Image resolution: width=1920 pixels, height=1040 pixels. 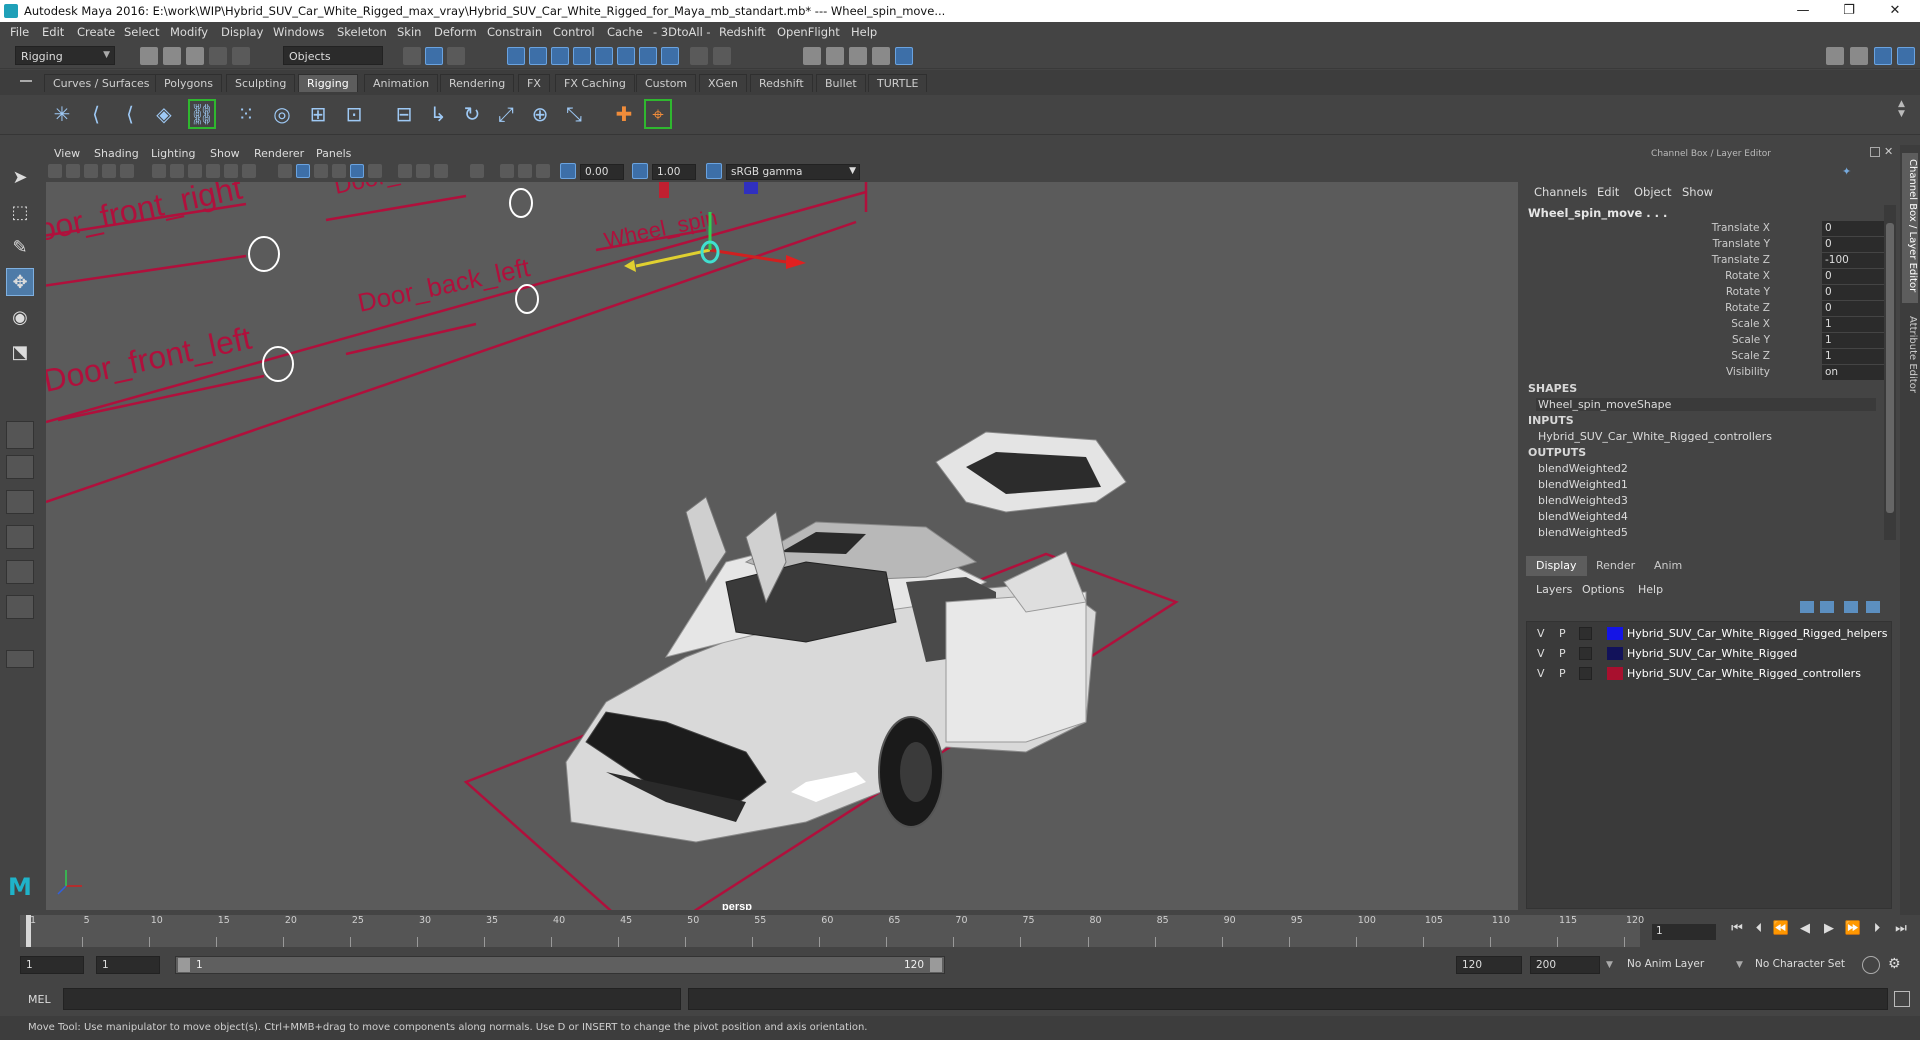 I want to click on viewport-menu-lighting: Lighting, so click(x=173, y=153).